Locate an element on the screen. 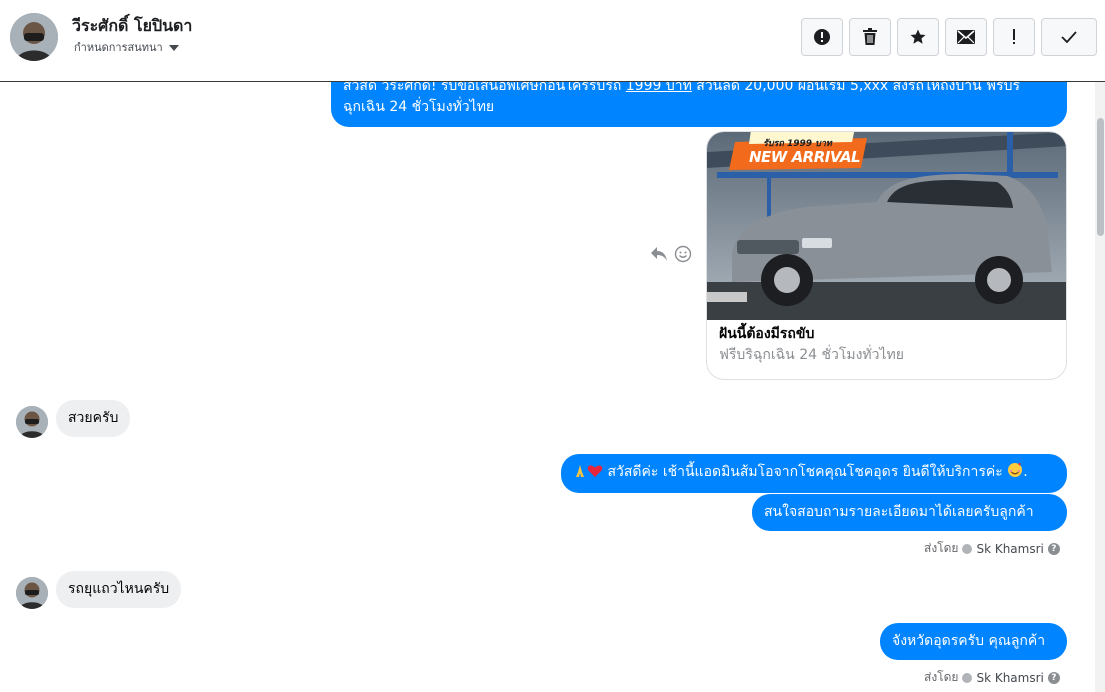 This screenshot has width=1105, height=692. promo-price-link: 1999 บาท is located at coordinates (659, 88).